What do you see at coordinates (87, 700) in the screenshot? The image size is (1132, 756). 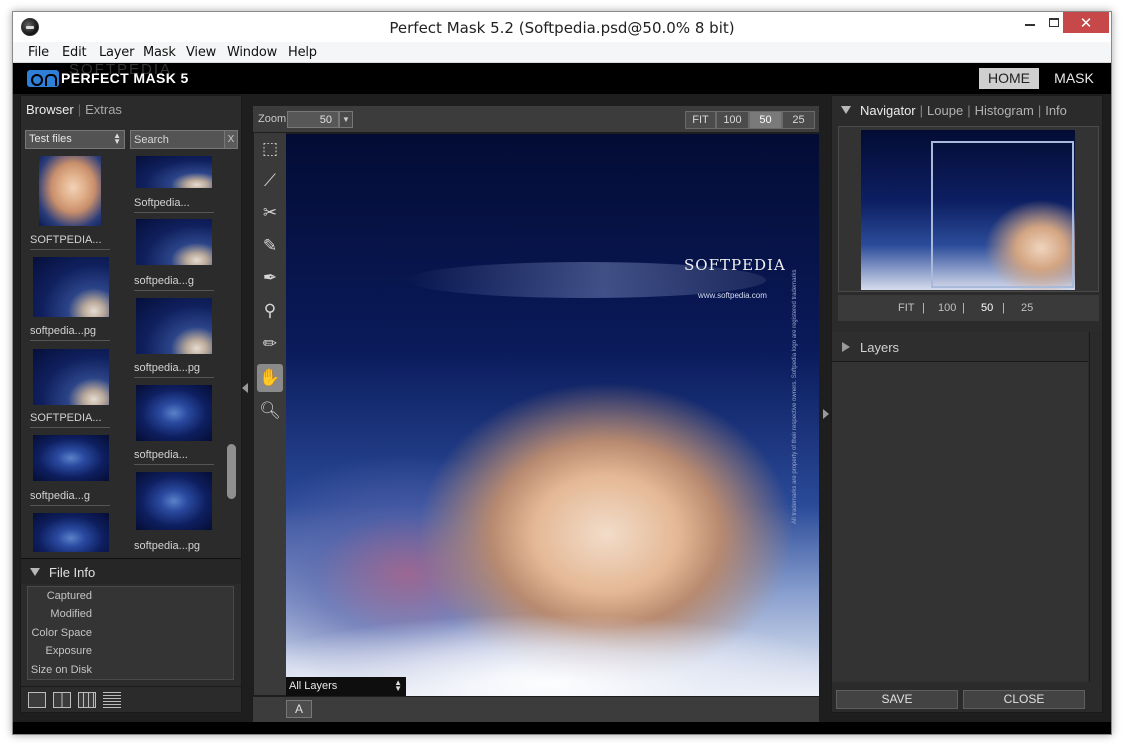 I see `three-column-view-icon` at bounding box center [87, 700].